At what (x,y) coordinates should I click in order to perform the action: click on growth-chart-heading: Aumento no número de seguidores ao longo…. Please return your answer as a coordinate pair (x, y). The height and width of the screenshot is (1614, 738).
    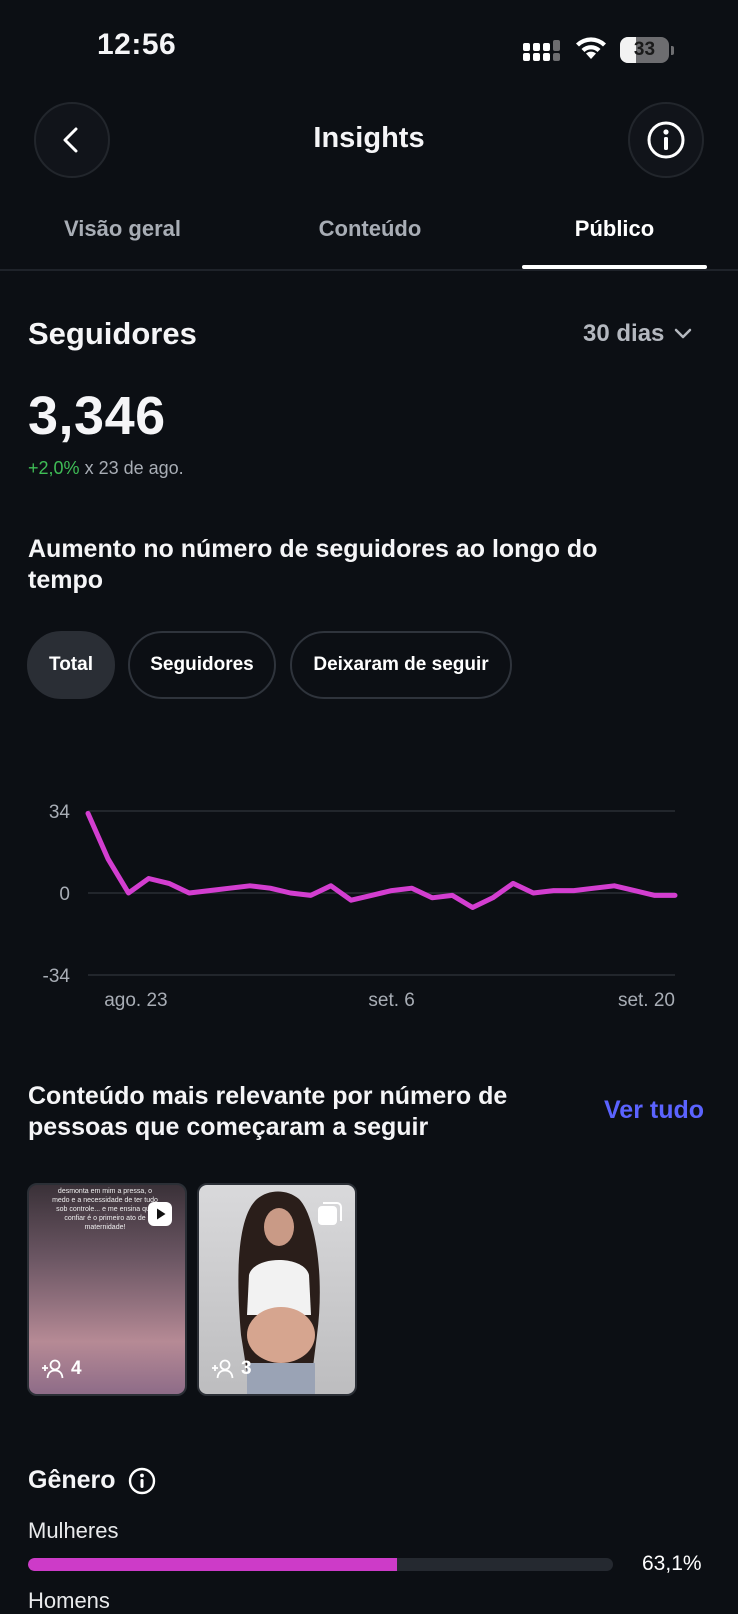
    Looking at the image, I should click on (313, 564).